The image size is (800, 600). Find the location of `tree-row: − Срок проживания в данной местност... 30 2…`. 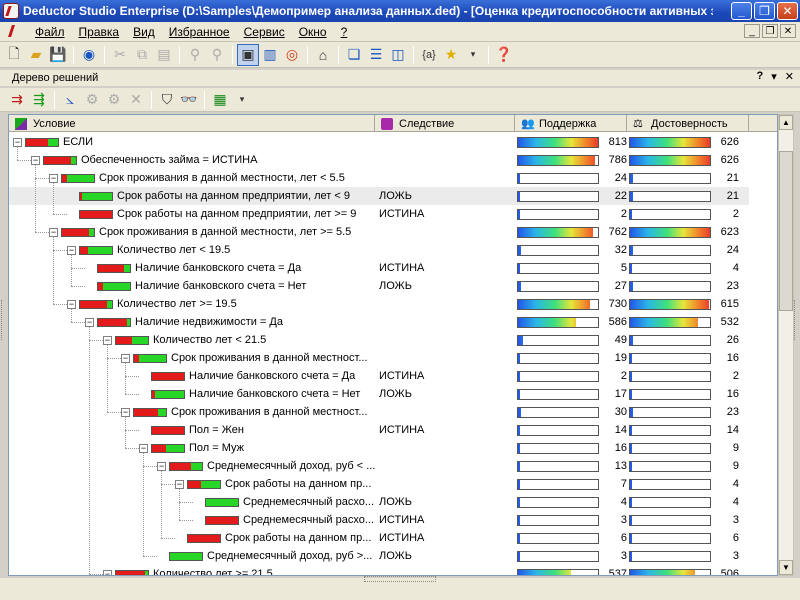

tree-row: − Срок проживания в данной местност... 30 2… is located at coordinates (379, 412).